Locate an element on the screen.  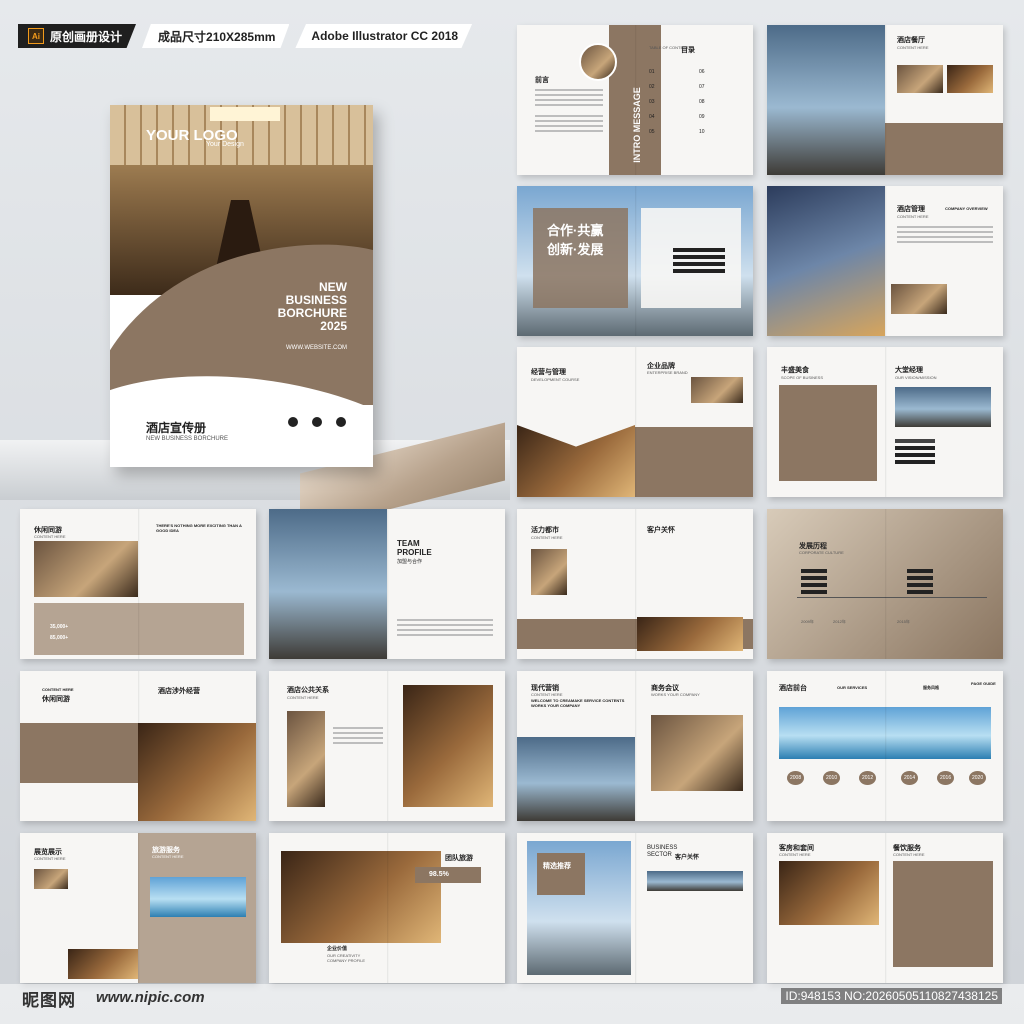
team-heading-2: PROFILE is located at coordinates (414, 552).